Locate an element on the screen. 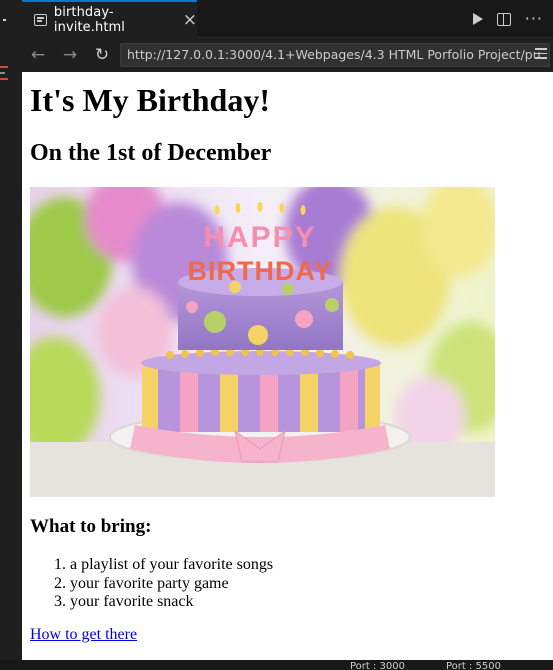 This screenshot has height=670, width=553. forward-button: → is located at coordinates (70, 55).